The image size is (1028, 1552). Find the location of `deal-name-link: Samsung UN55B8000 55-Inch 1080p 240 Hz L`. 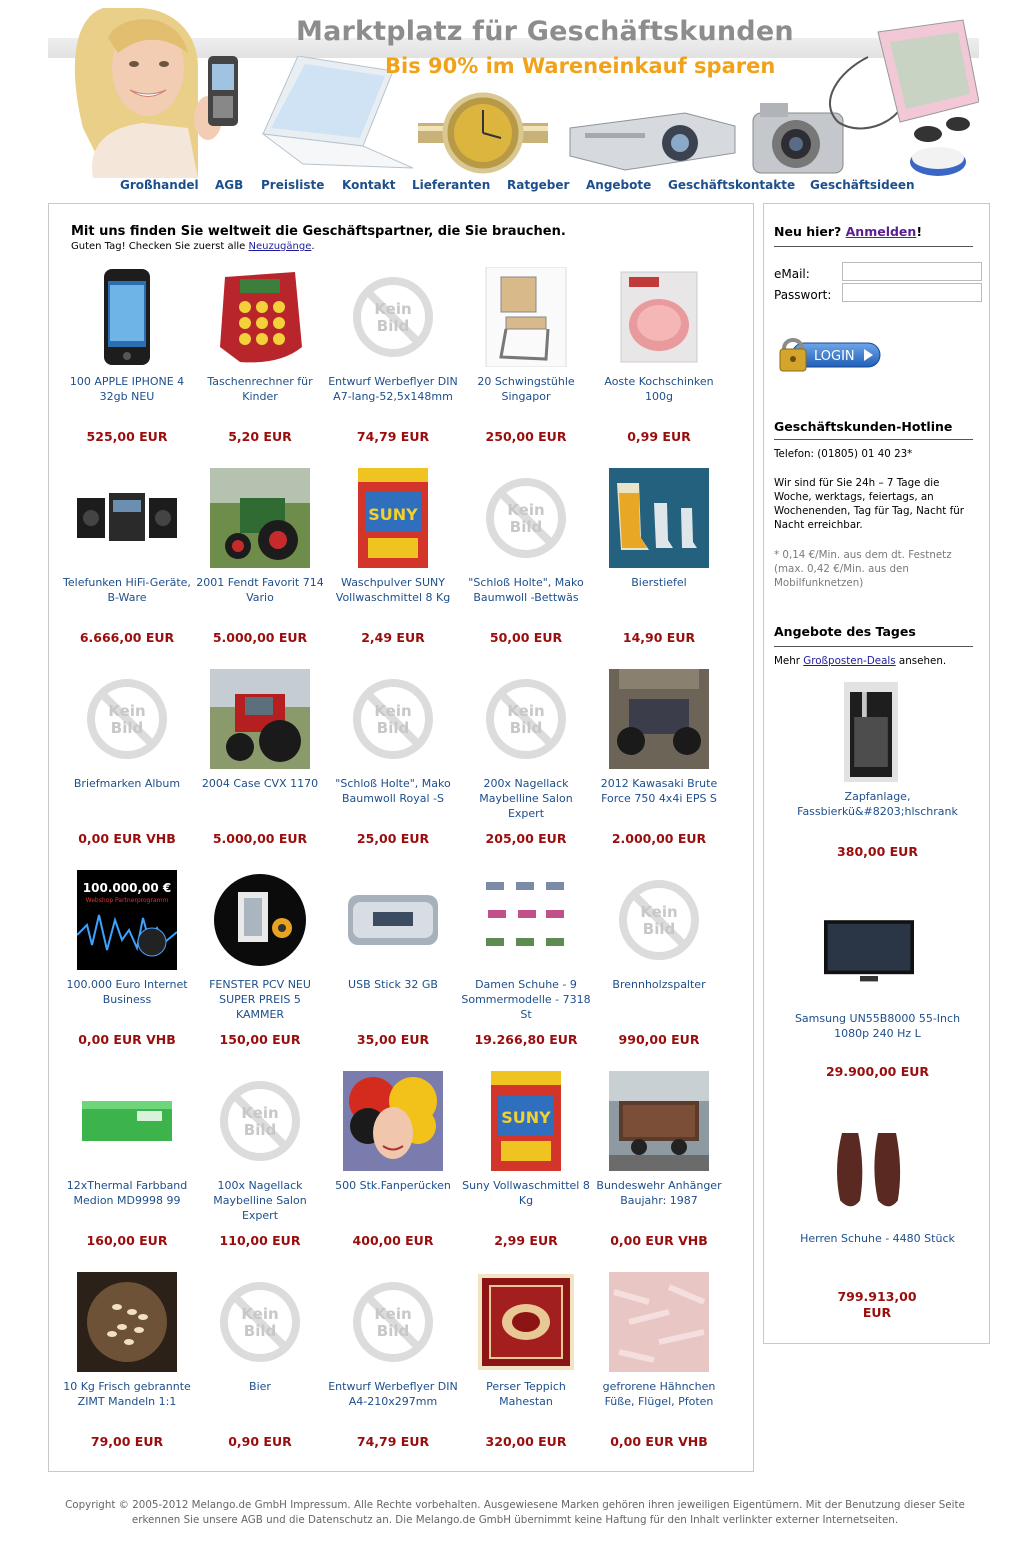

deal-name-link: Samsung UN55B8000 55-Inch 1080p 240 Hz L is located at coordinates (877, 1026).